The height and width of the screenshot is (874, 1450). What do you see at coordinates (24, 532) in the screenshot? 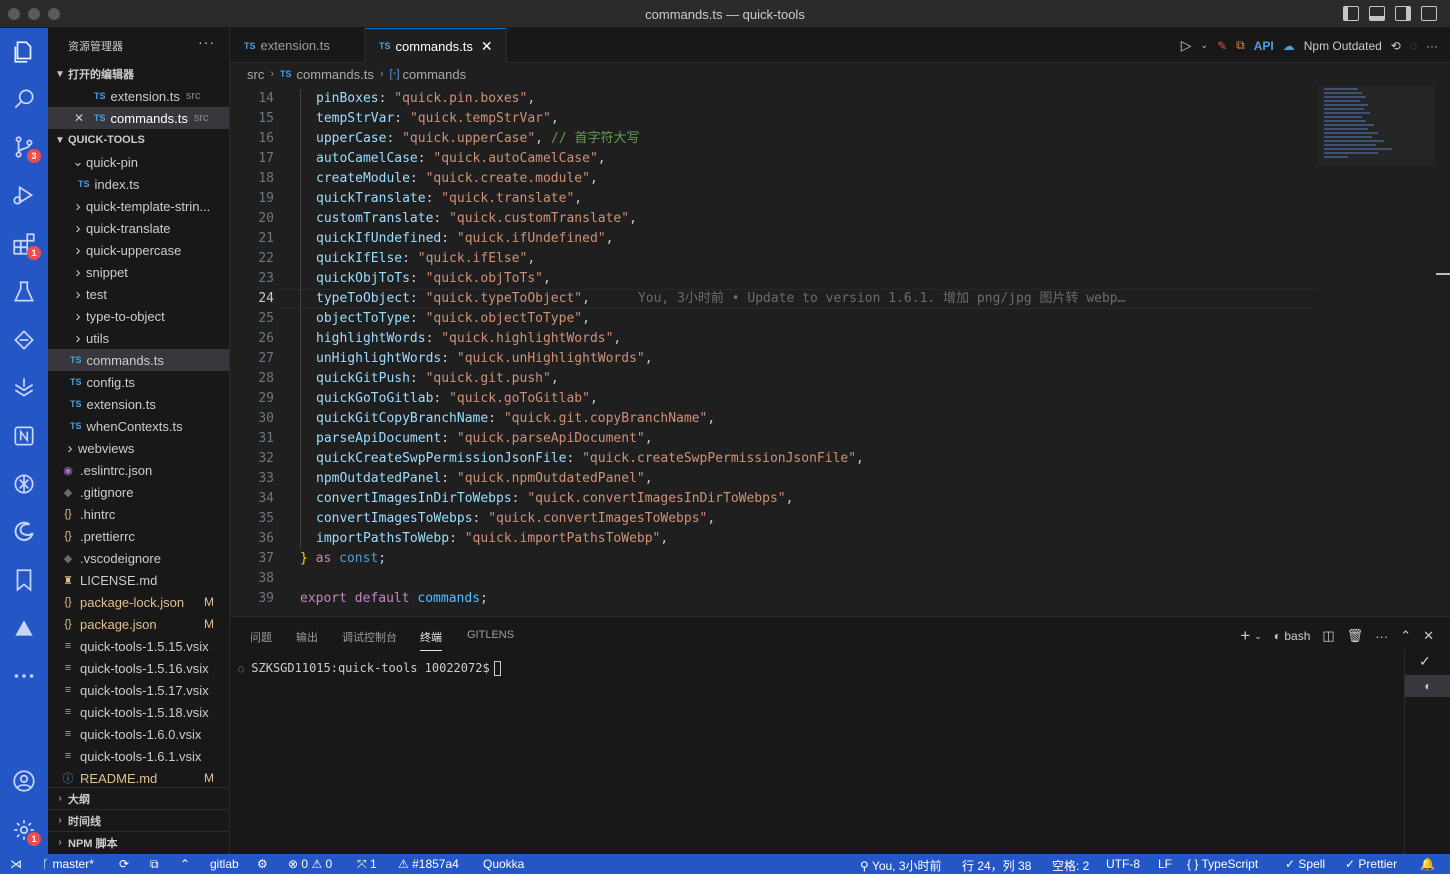
I see `edge-icon` at bounding box center [24, 532].